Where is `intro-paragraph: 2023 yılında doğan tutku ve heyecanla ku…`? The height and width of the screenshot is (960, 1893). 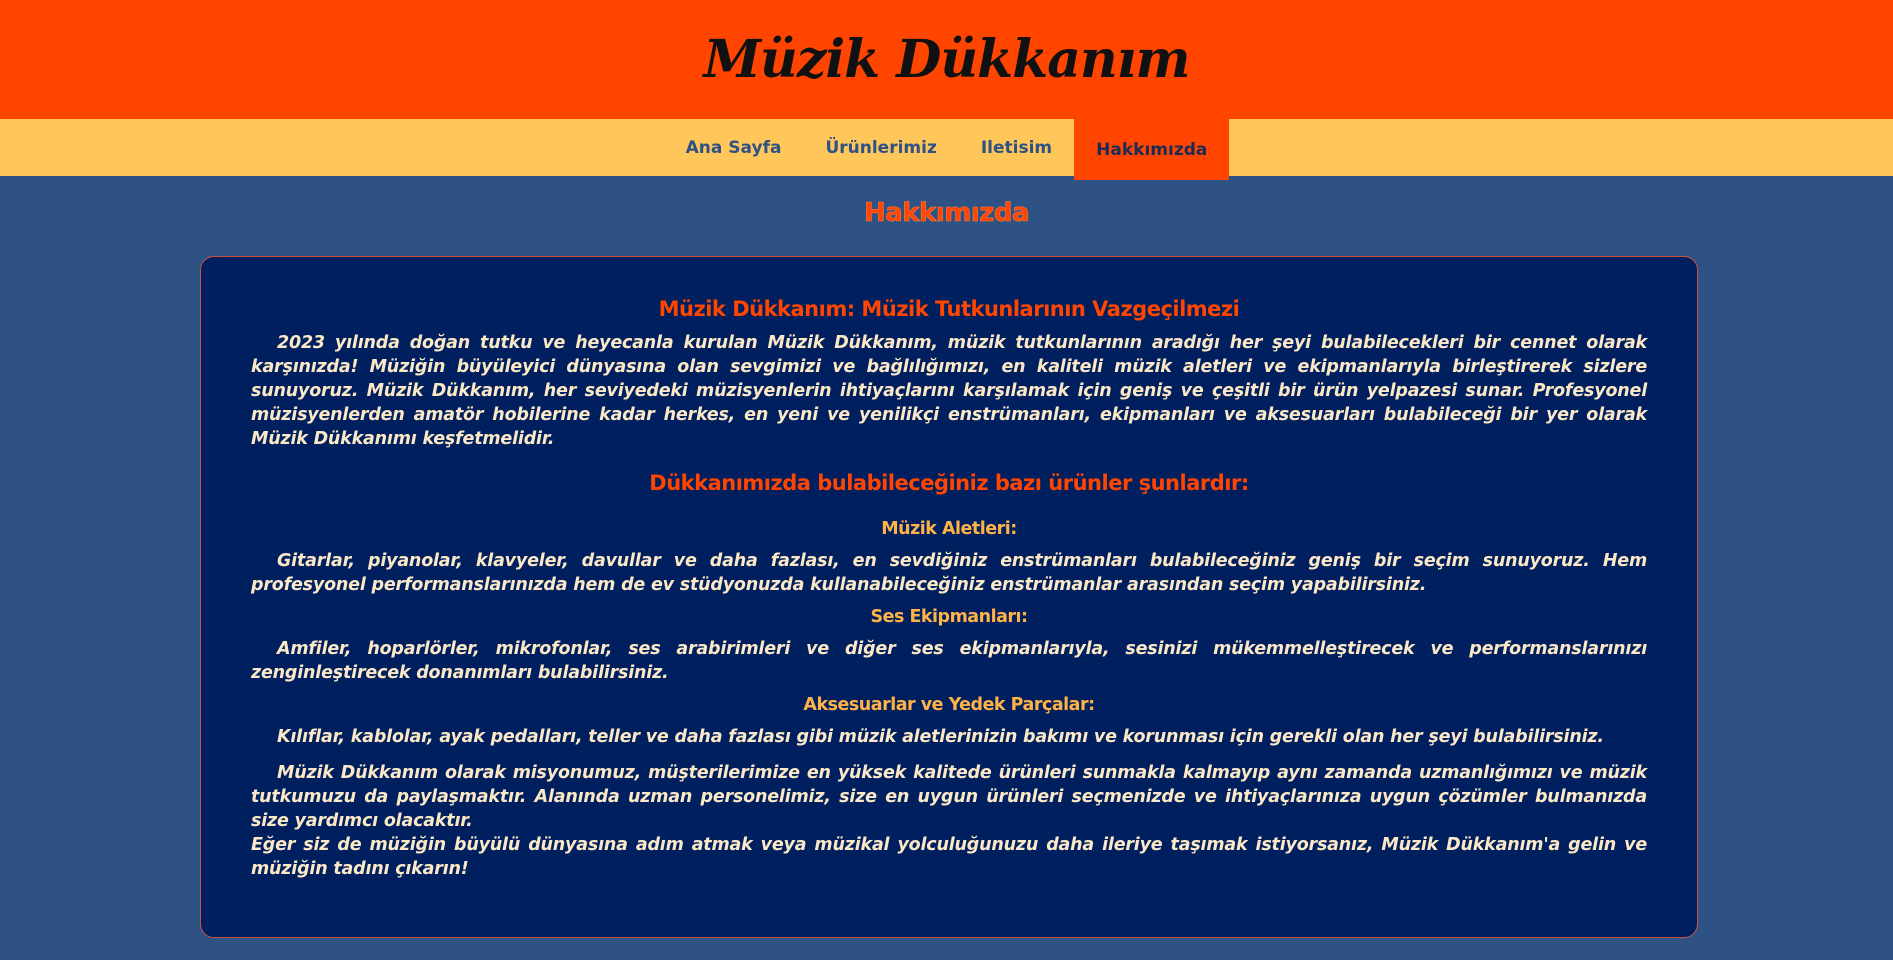
intro-paragraph: 2023 yılında doğan tutku ve heyecanla ku… is located at coordinates (949, 391).